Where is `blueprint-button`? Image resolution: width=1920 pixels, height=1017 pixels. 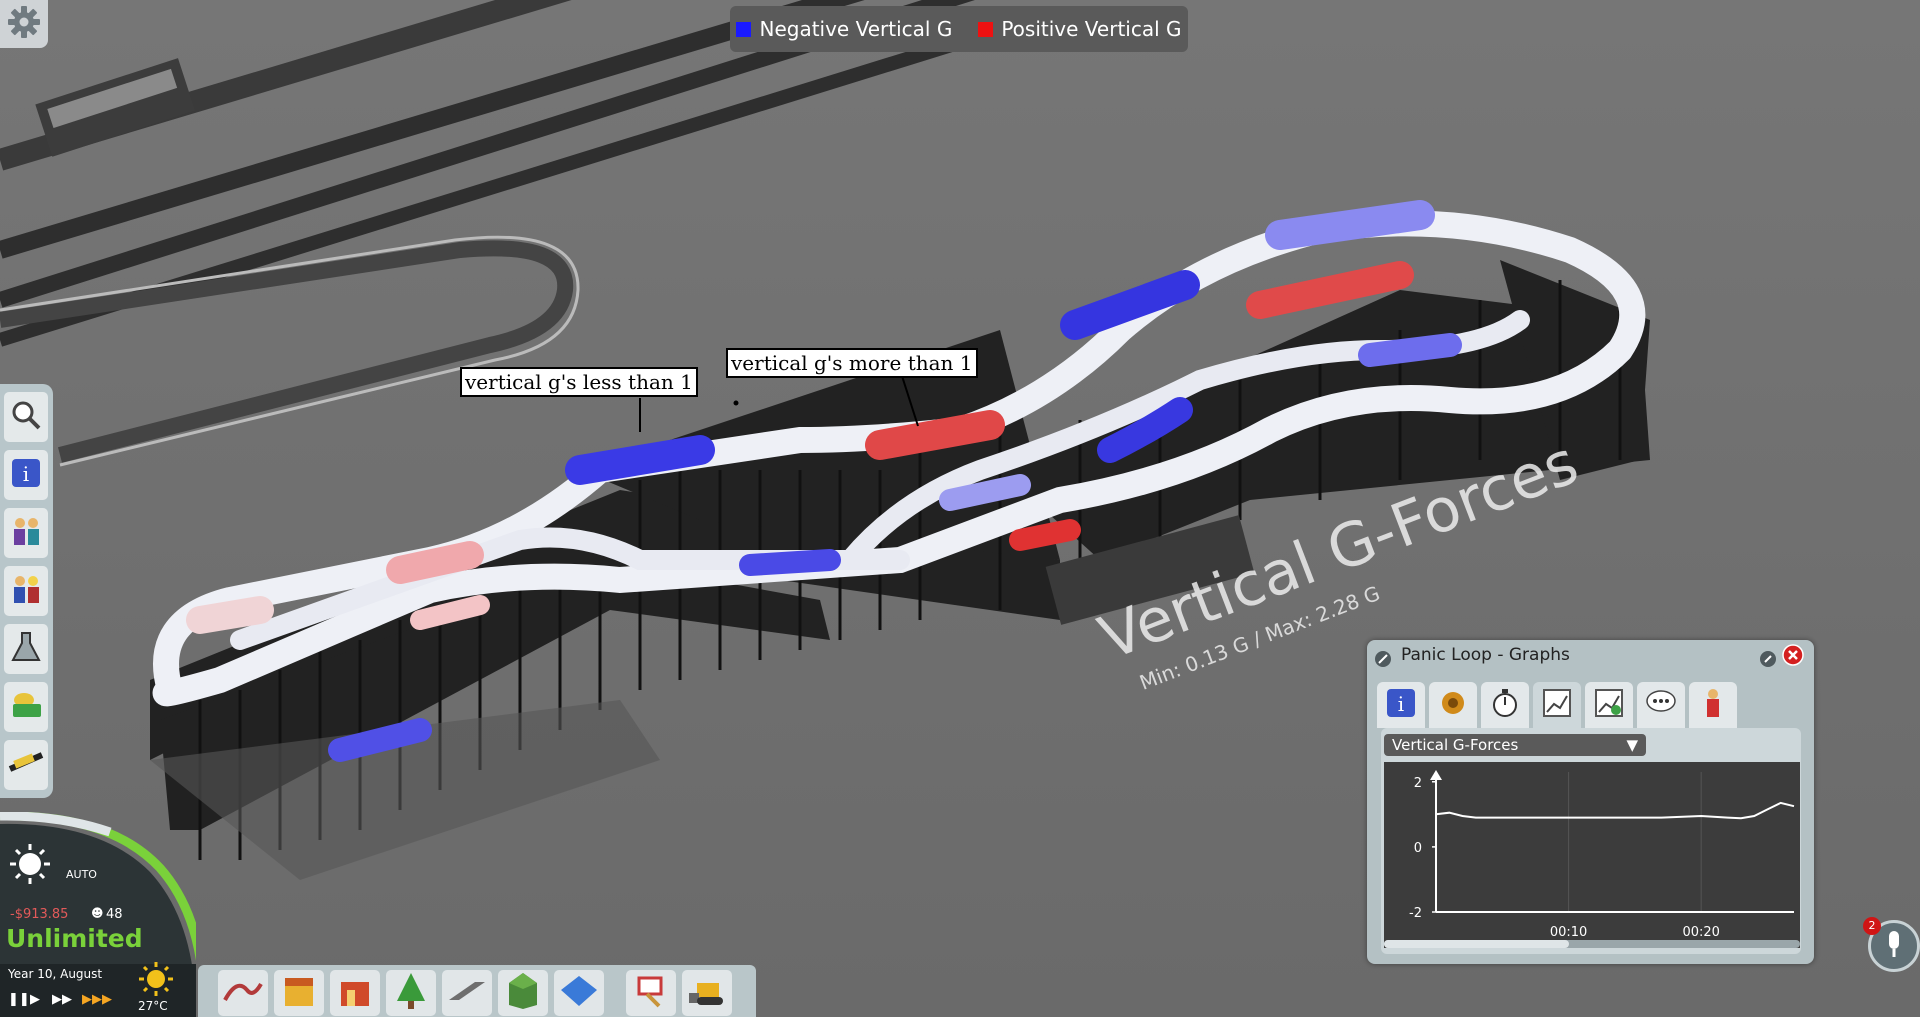 blueprint-button is located at coordinates (579, 993).